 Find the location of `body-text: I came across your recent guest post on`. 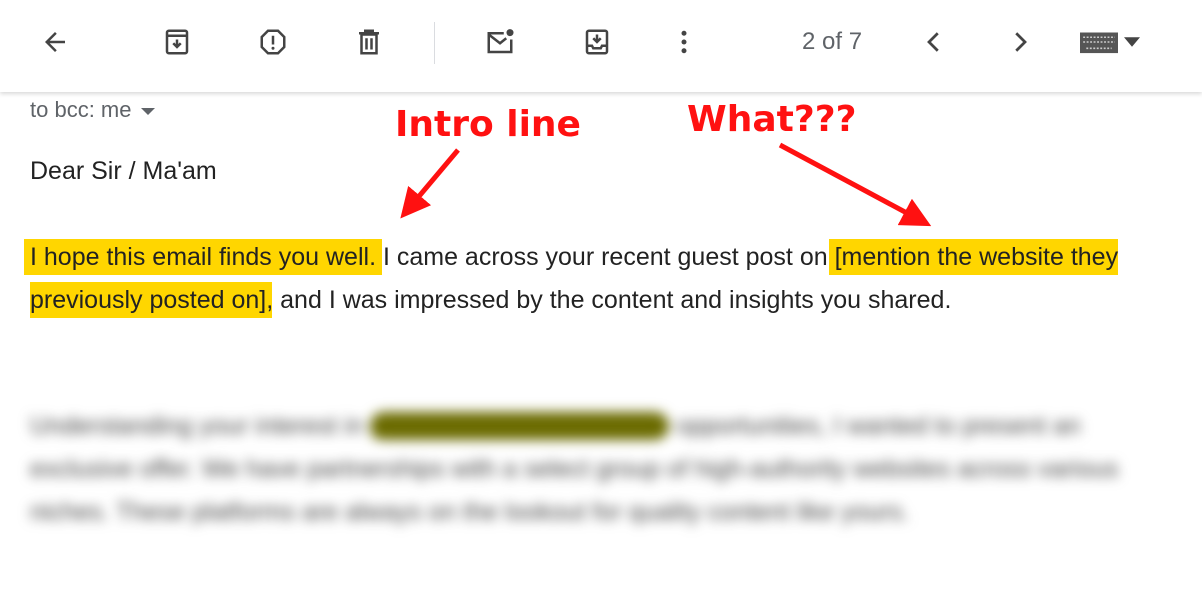

body-text: I came across your recent guest post on is located at coordinates (605, 257).